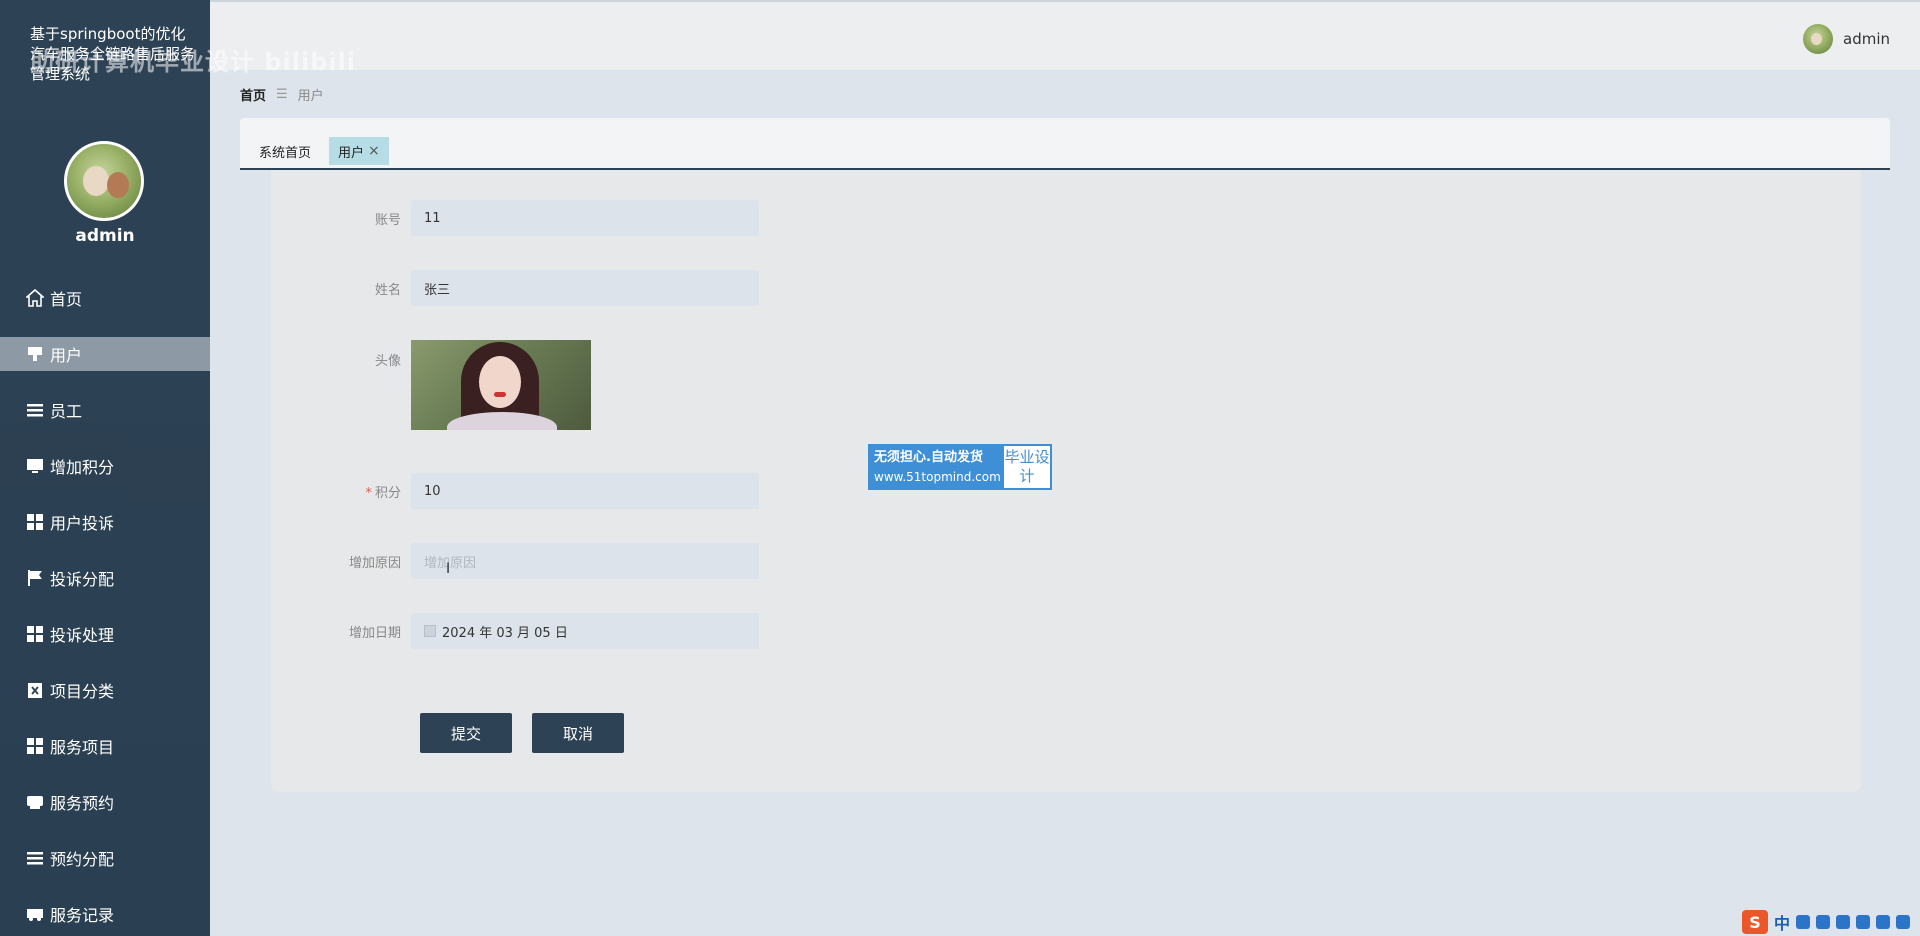 The width and height of the screenshot is (1920, 936). What do you see at coordinates (82, 523) in the screenshot?
I see `sidebar-item-label: 用户投诉` at bounding box center [82, 523].